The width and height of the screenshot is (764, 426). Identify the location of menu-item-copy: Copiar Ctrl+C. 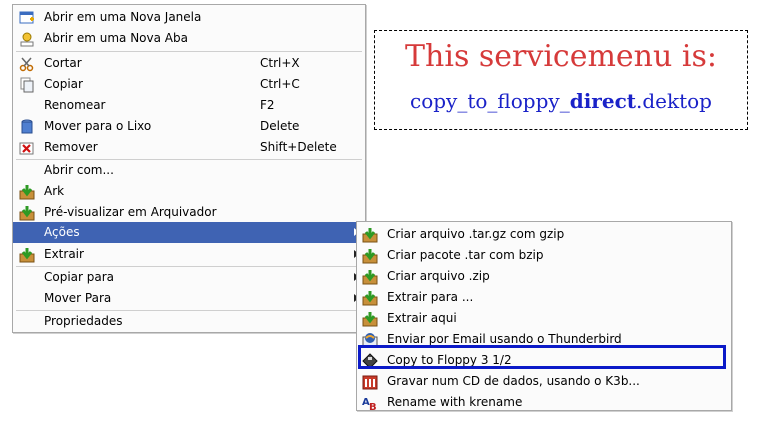
(189, 84).